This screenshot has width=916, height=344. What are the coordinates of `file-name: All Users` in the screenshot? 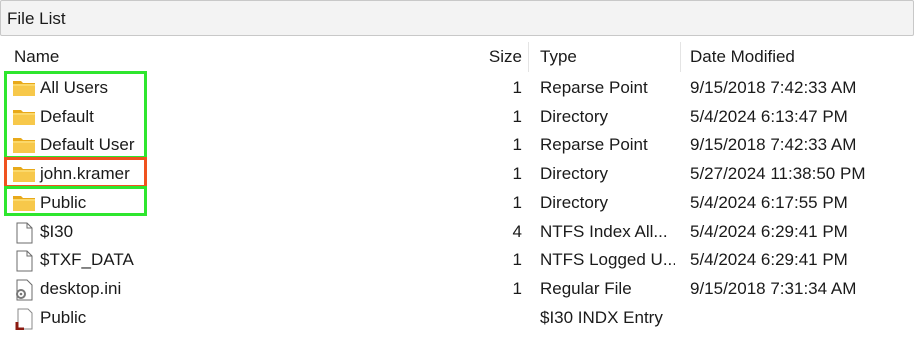 It's located at (74, 87).